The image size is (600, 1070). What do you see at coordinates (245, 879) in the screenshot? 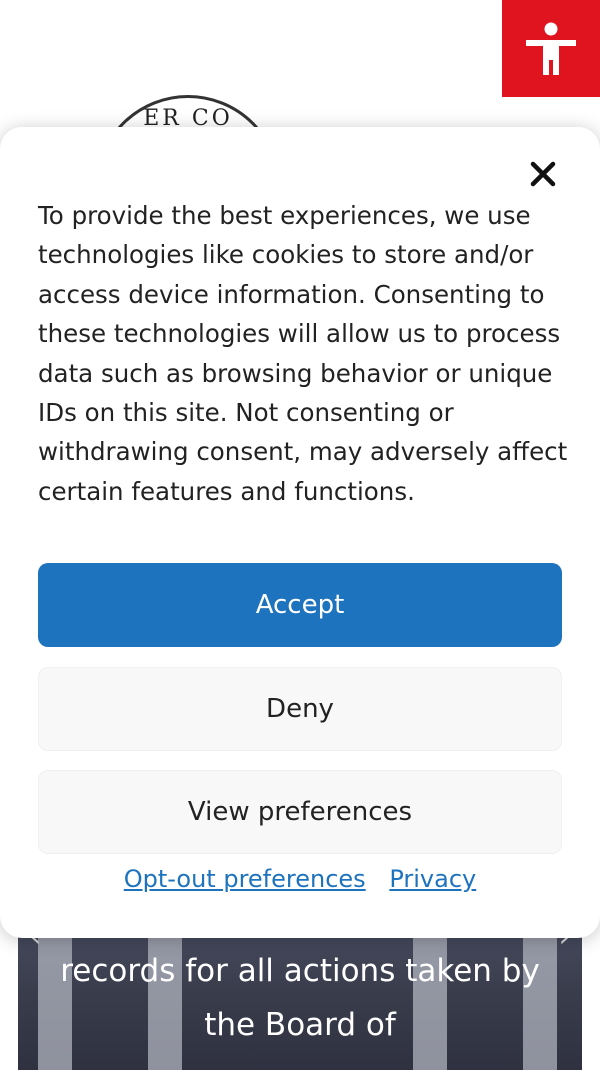
I see `opt-out-preferences-link: Opt-out preferences` at bounding box center [245, 879].